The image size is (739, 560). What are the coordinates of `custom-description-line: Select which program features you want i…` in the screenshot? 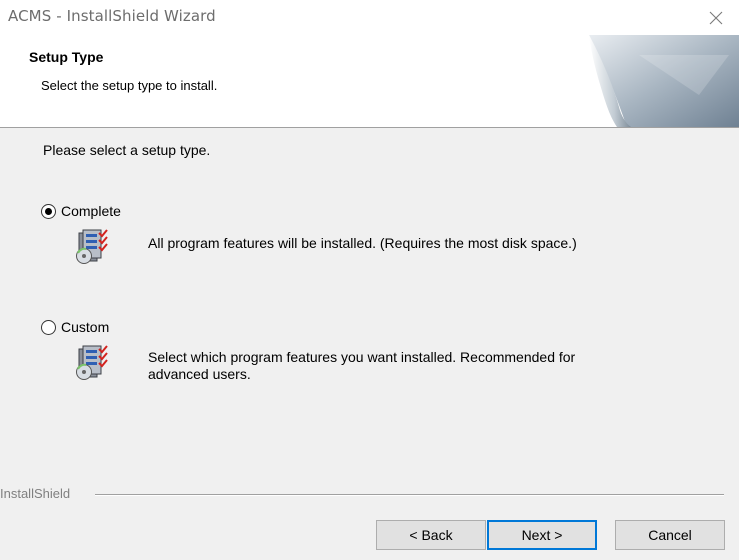 It's located at (362, 357).